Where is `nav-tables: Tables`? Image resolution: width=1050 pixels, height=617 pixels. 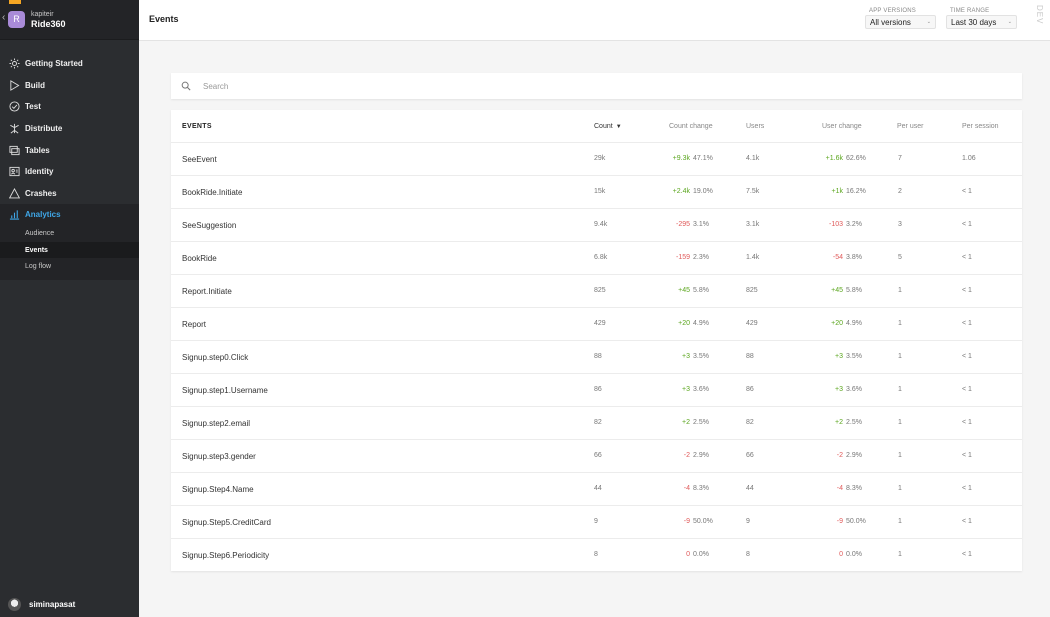
nav-tables: Tables is located at coordinates (69, 150).